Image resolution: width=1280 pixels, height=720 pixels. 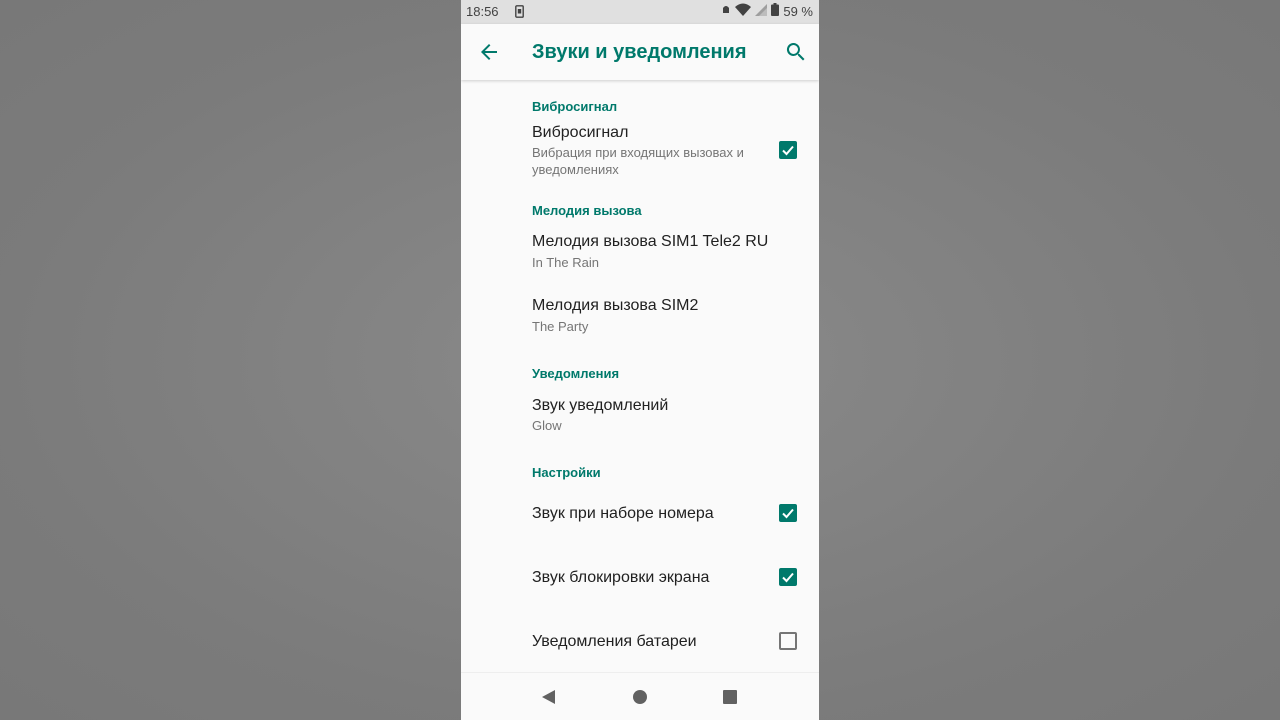 I want to click on battery-notifications-checkbox, so click(x=788, y=641).